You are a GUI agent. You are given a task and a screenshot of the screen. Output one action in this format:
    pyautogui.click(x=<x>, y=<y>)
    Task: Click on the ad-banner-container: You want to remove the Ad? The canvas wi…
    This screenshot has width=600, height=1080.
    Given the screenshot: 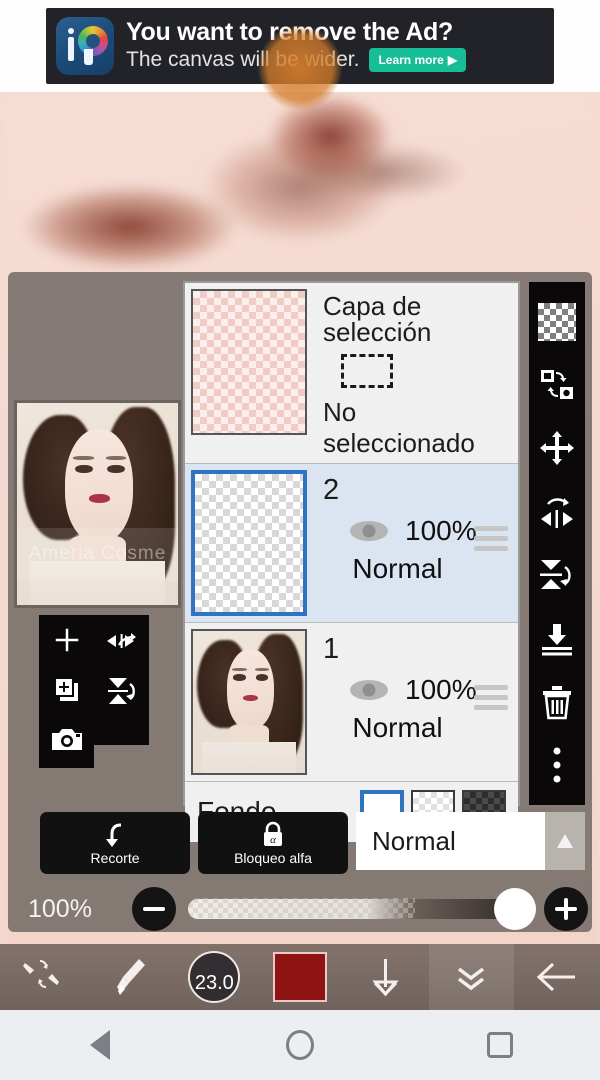 What is the action you would take?
    pyautogui.click(x=300, y=55)
    